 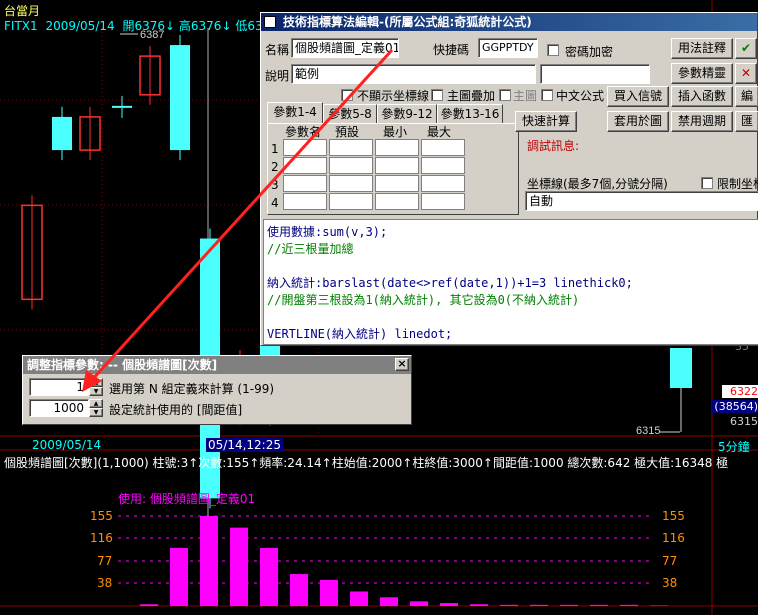 What do you see at coordinates (702, 96) in the screenshot?
I see `insert-function-button: 插入函數` at bounding box center [702, 96].